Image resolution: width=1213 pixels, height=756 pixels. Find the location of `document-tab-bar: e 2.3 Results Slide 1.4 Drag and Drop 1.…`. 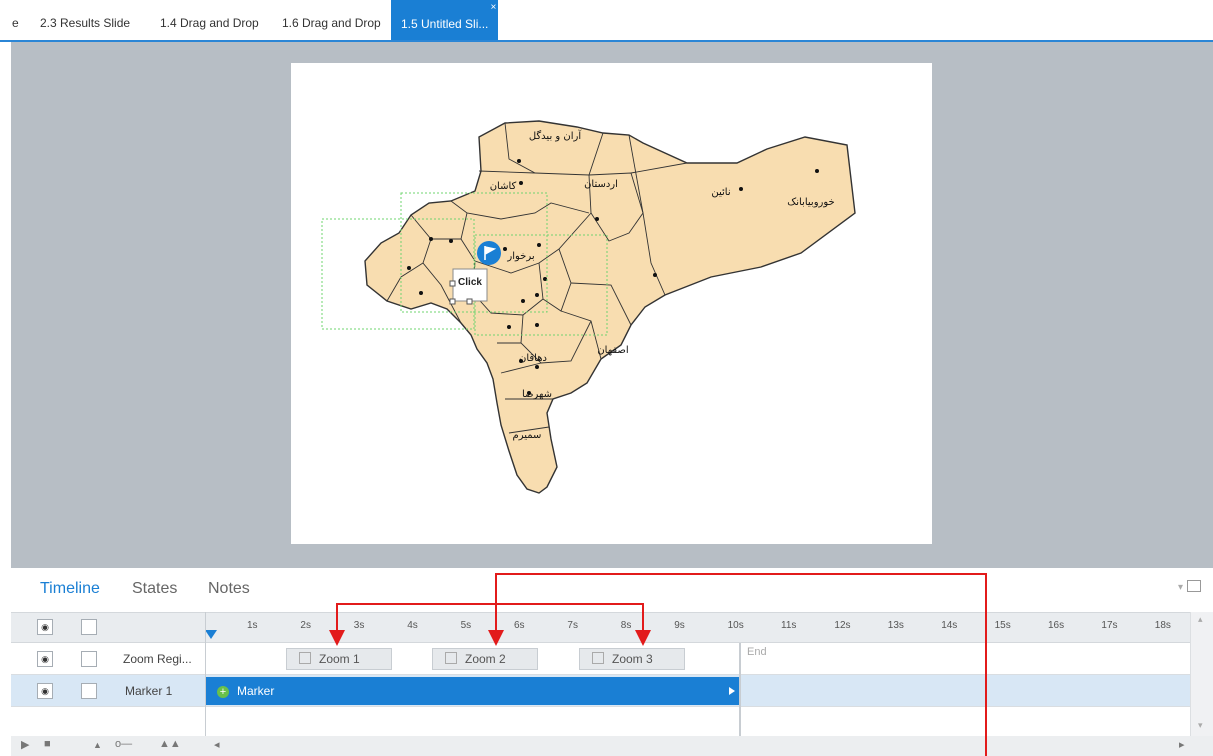

document-tab-bar: e 2.3 Results Slide 1.4 Drag and Drop 1.… is located at coordinates (606, 21).